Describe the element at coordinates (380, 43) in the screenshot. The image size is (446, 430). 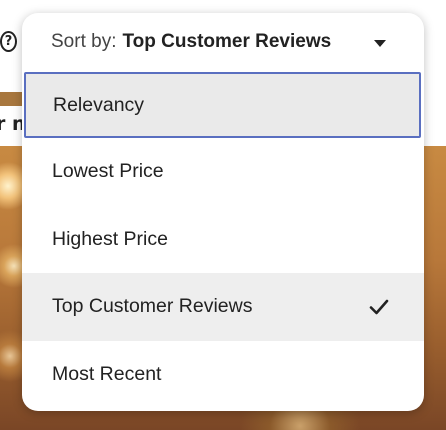
I see `caret-down-icon` at that location.